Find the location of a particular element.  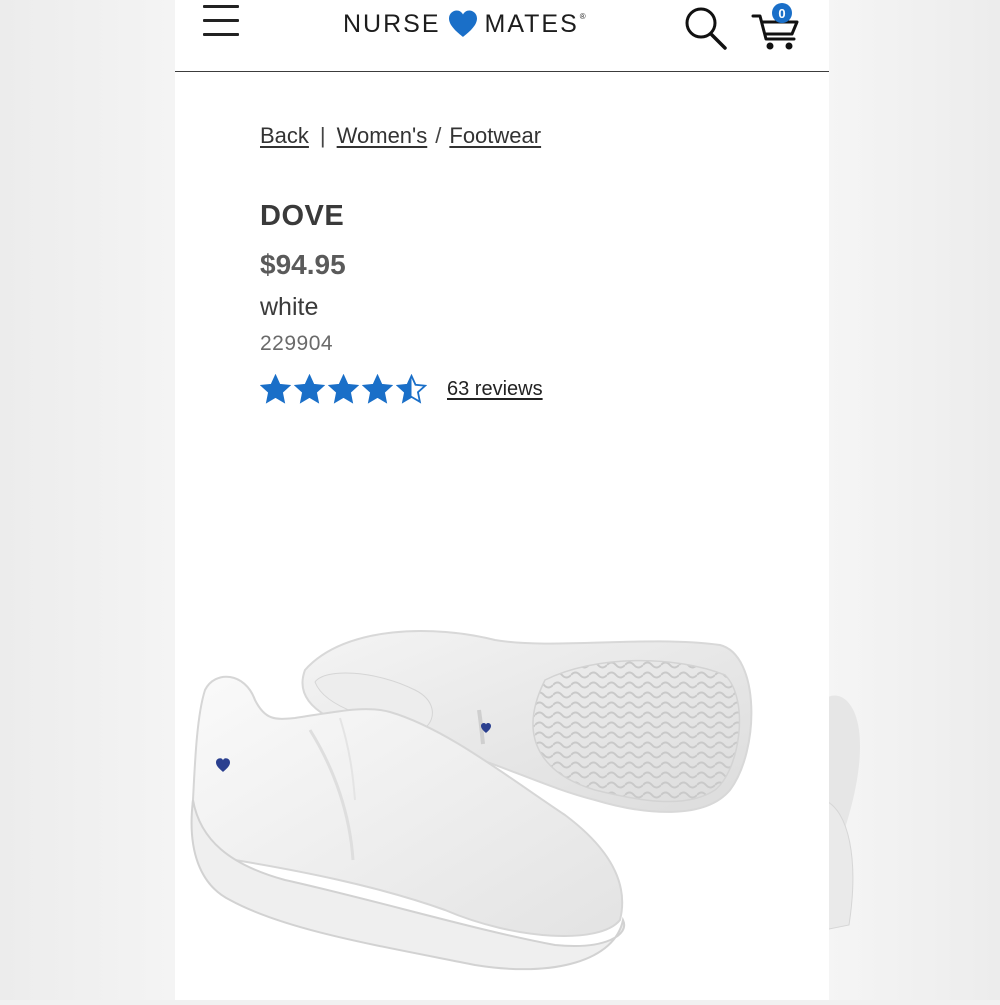

brand-logo: NURSE MATES ® is located at coordinates (468, 24).